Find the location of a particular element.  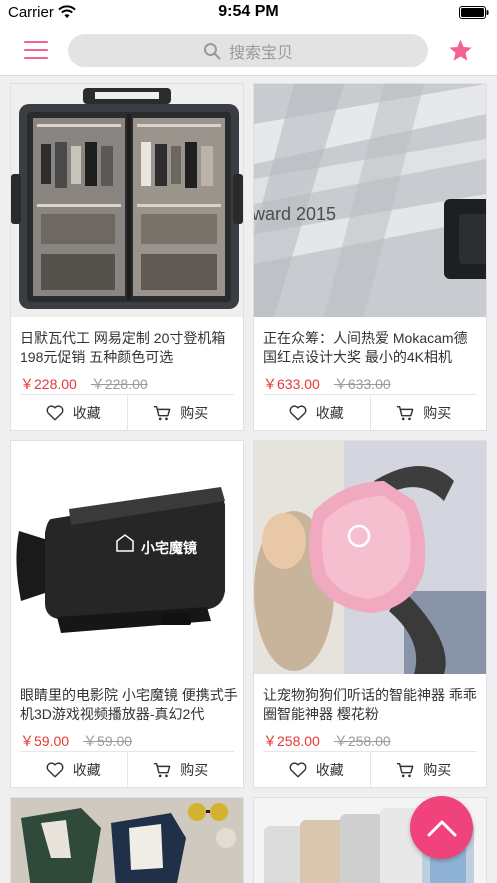

product-card is located at coordinates (127, 840).